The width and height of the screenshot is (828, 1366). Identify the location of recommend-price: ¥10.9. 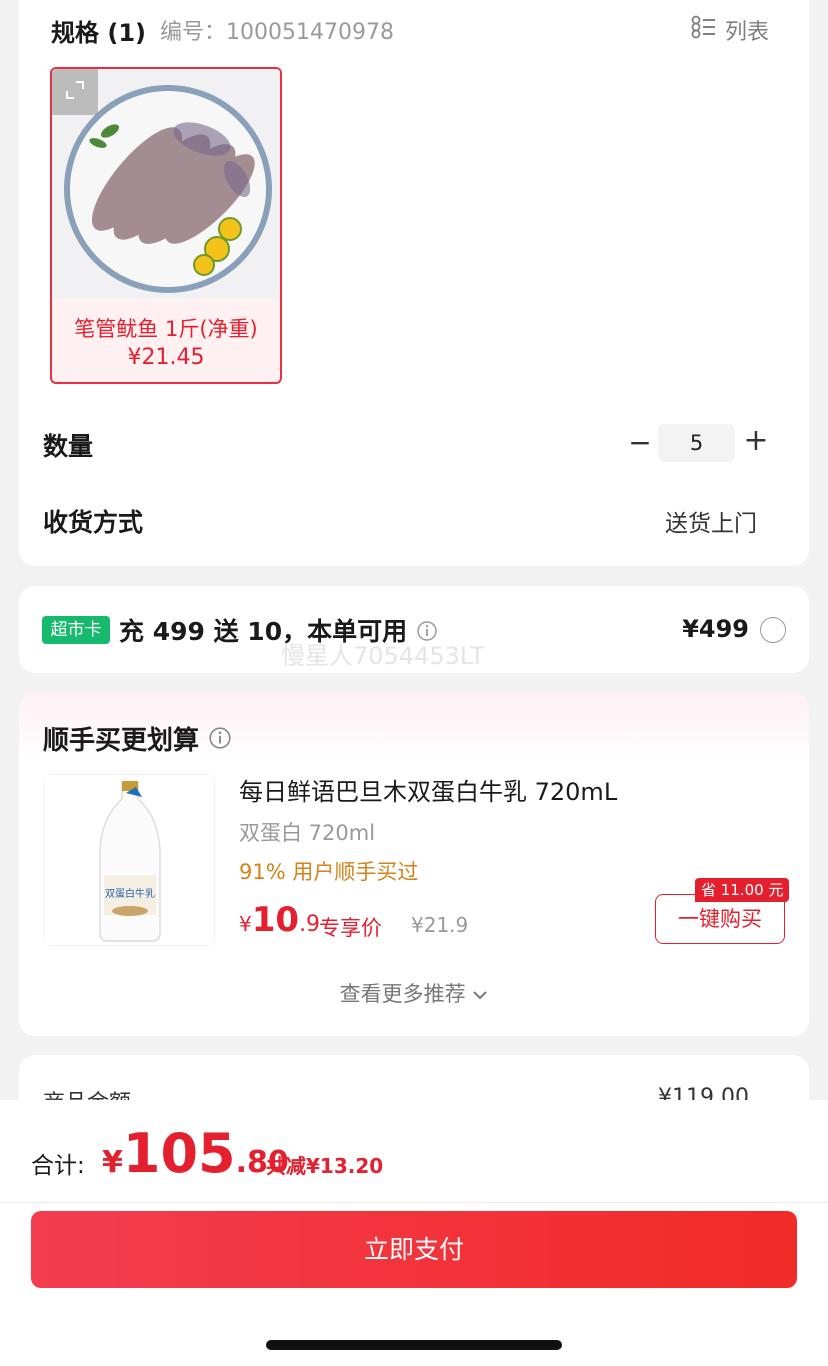
(279, 920).